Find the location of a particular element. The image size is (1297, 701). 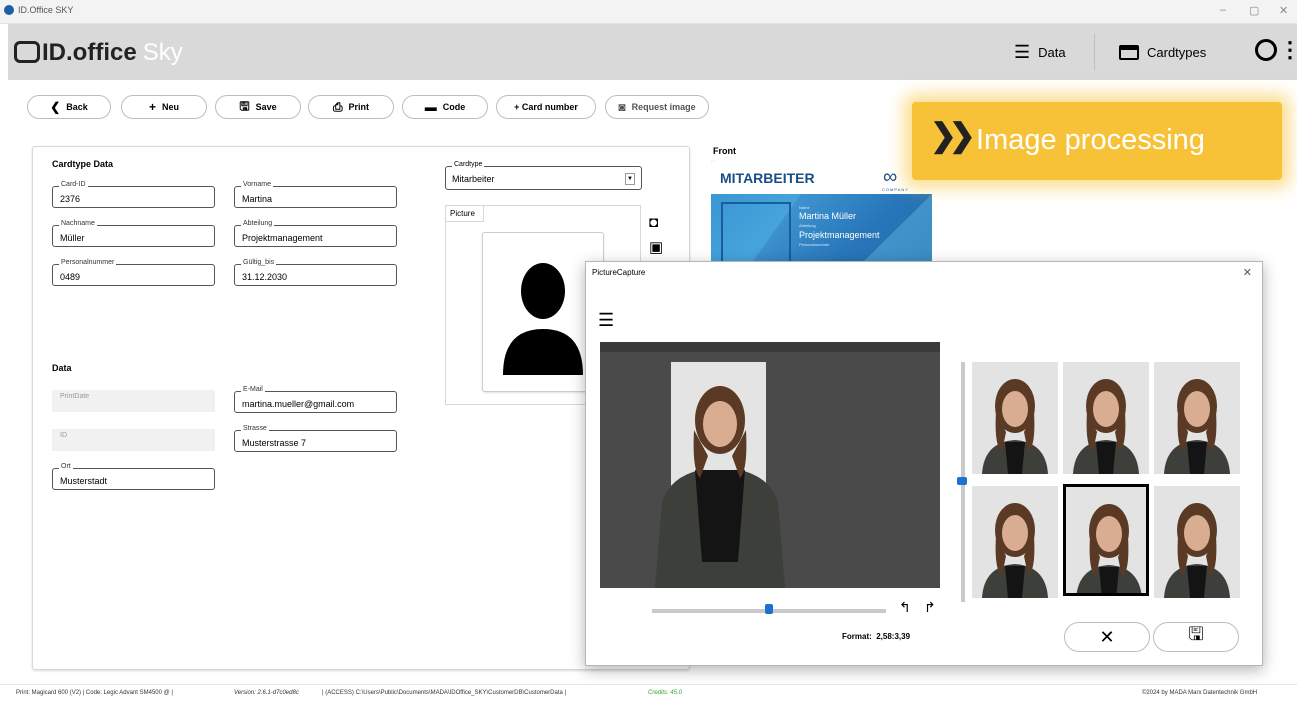

banner-text: Image processing is located at coordinates (1090, 140).